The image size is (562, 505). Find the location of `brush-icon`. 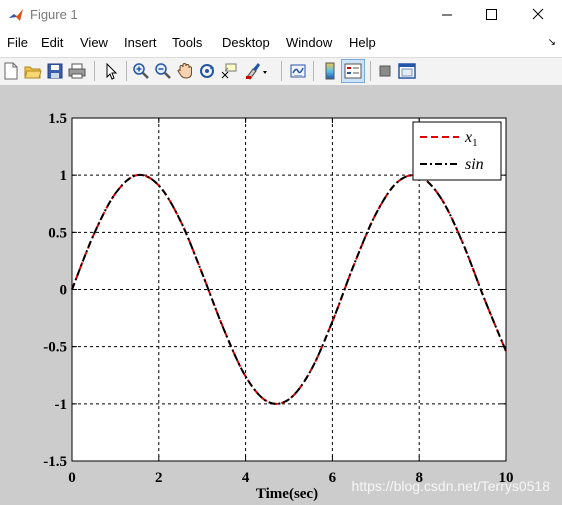

brush-icon is located at coordinates (254, 71).